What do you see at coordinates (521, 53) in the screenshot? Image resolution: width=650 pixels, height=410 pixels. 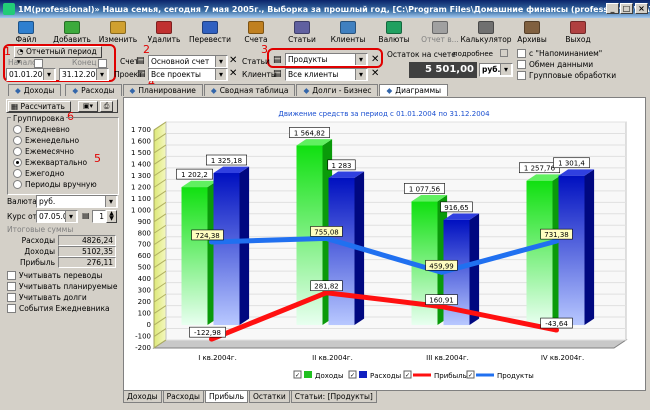 I see `option-reminder-checkbox` at bounding box center [521, 53].